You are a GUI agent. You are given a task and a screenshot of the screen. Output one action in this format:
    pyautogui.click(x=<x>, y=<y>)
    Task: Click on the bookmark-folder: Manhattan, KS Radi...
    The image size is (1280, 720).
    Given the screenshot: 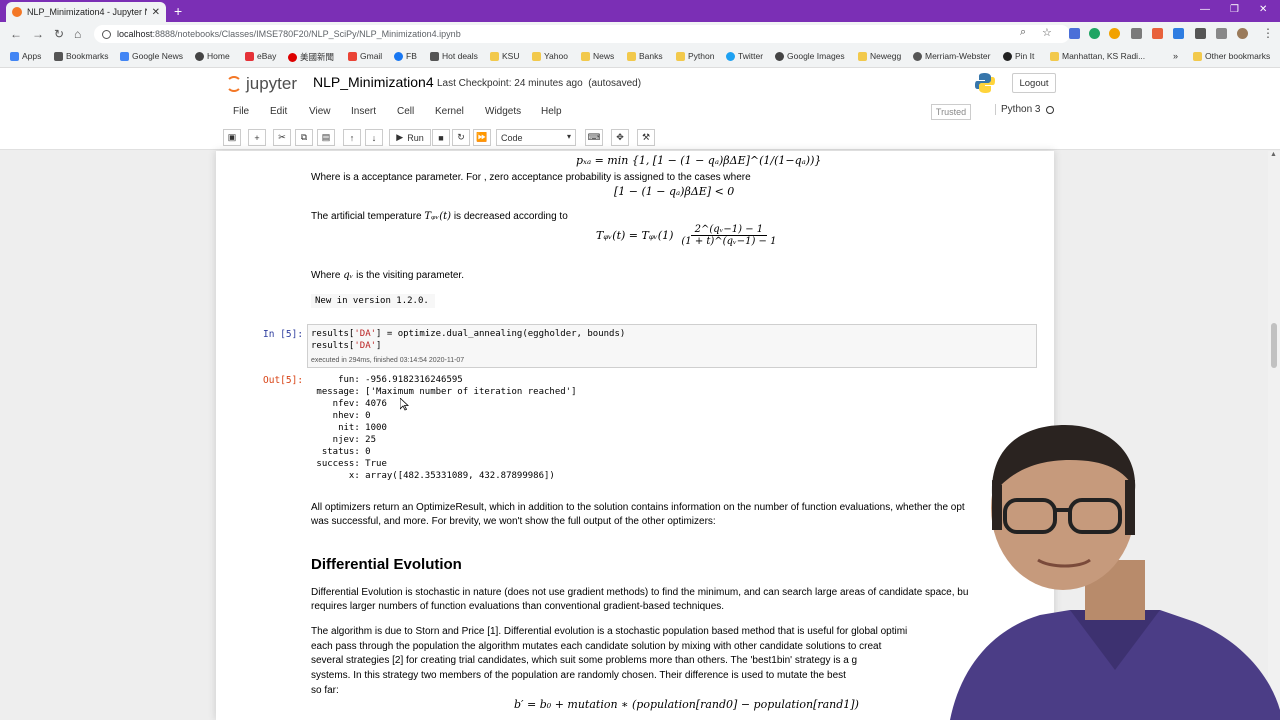 What is the action you would take?
    pyautogui.click(x=1097, y=56)
    